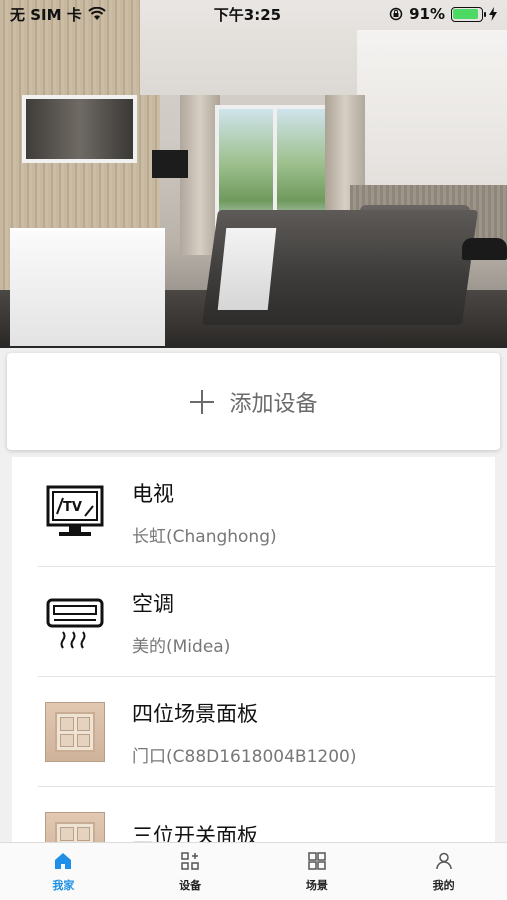 The width and height of the screenshot is (507, 900). Describe the element at coordinates (253, 512) in the screenshot. I see `device-item-tv: TV 电视 长虹(Changhong)` at that location.